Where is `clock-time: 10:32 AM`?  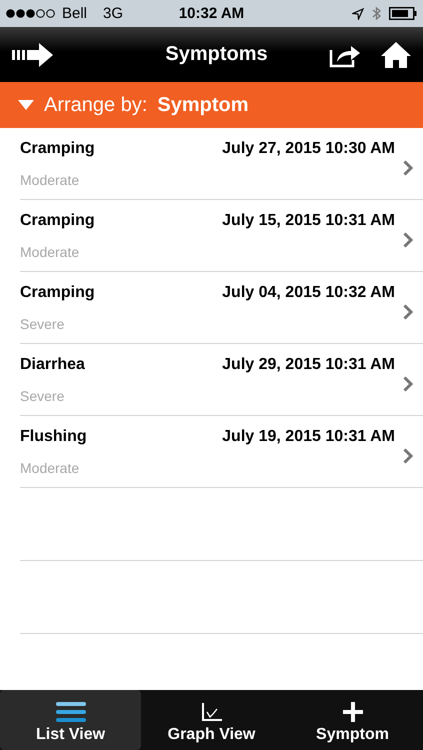 clock-time: 10:32 AM is located at coordinates (211, 13).